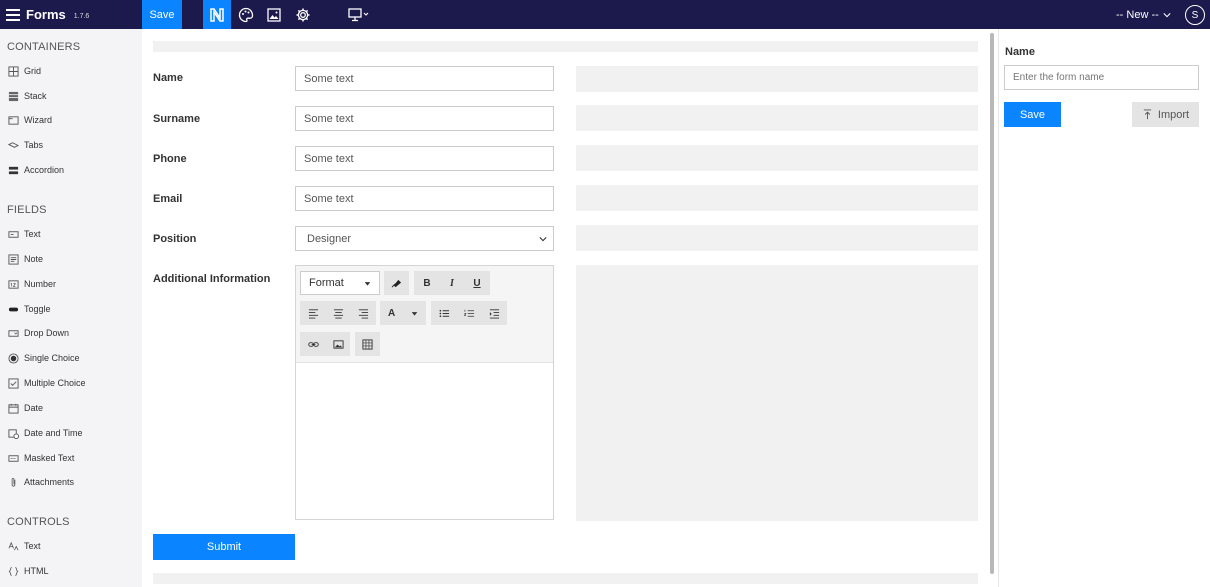 This screenshot has height=587, width=1210. Describe the element at coordinates (28, 571) in the screenshot. I see `sidebar-item-html: HTML` at that location.